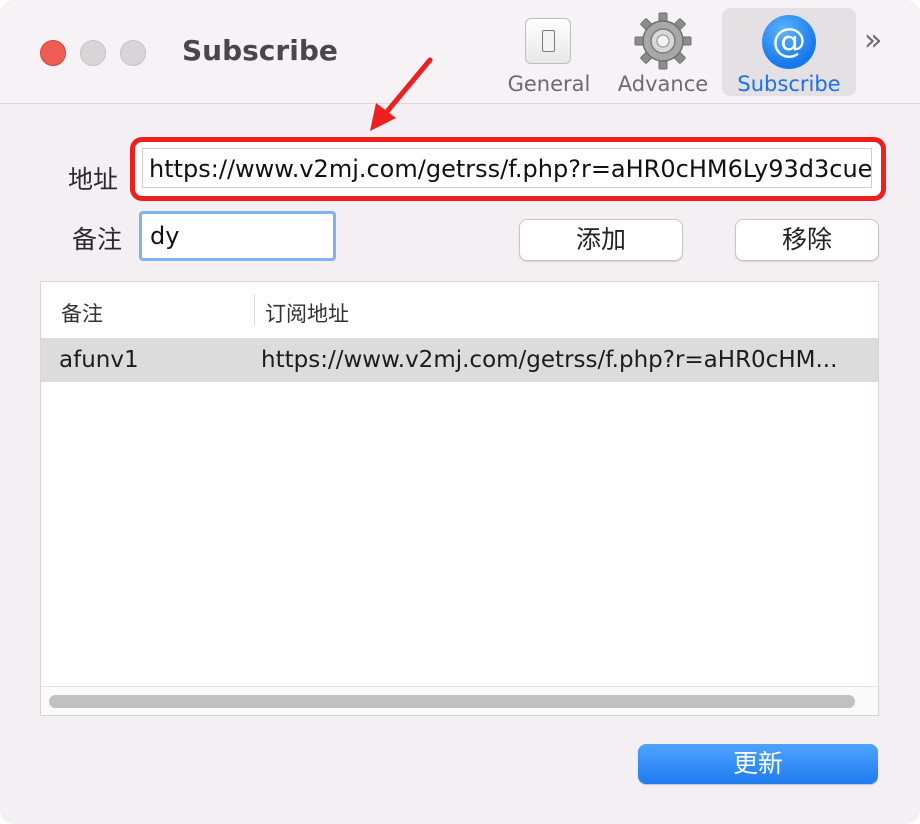  Describe the element at coordinates (254, 310) in the screenshot. I see `column-divider` at that location.